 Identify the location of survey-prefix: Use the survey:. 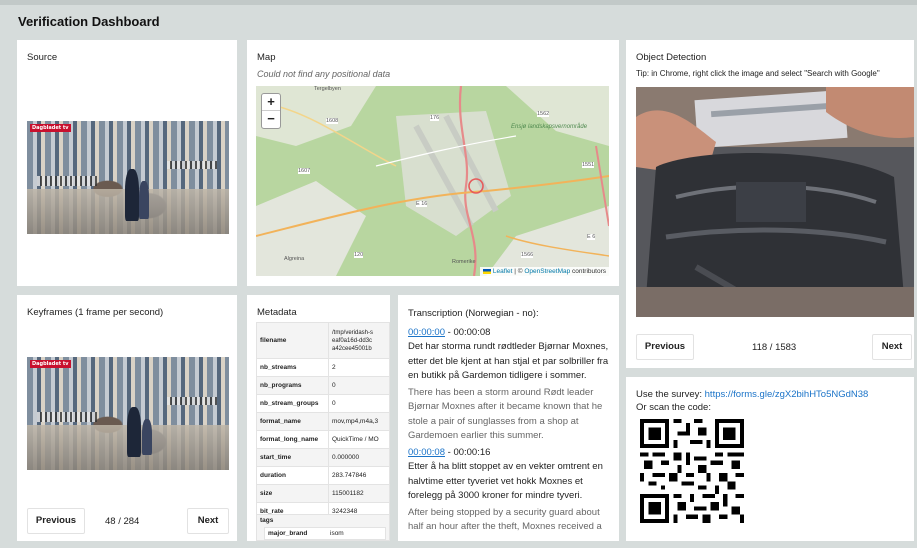
(670, 394).